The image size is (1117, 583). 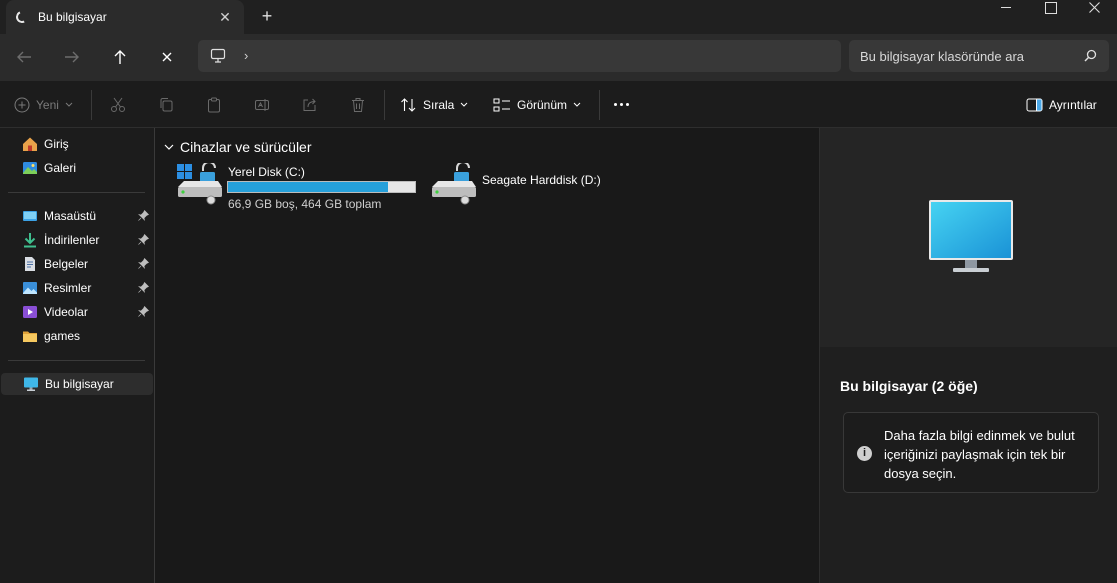 I want to click on view-button: Görünüm, so click(x=537, y=105).